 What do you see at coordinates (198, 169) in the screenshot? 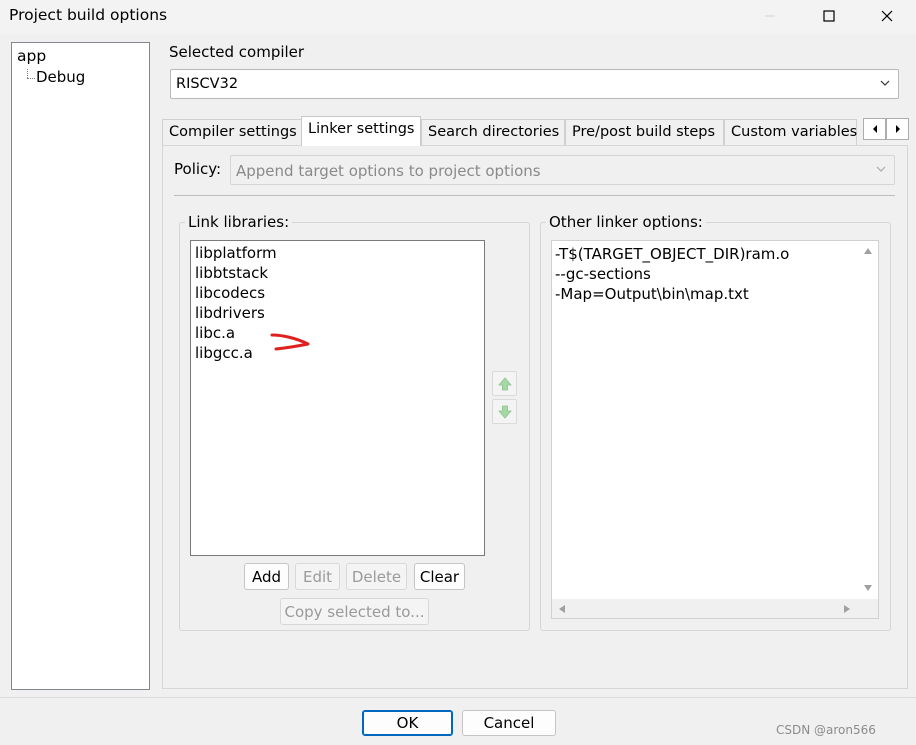
I see `policy-label: Policy:` at bounding box center [198, 169].